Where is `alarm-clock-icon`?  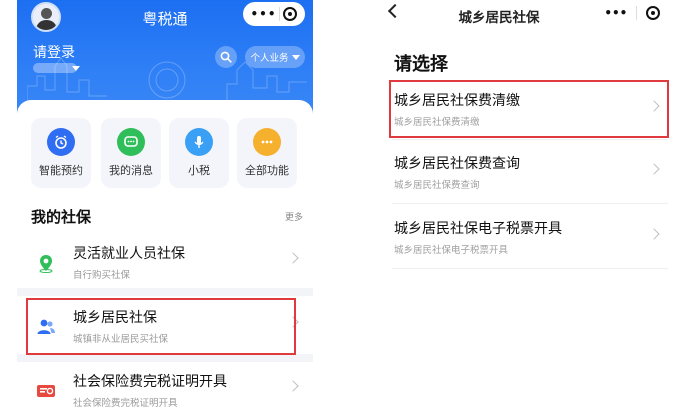 alarm-clock-icon is located at coordinates (61, 142).